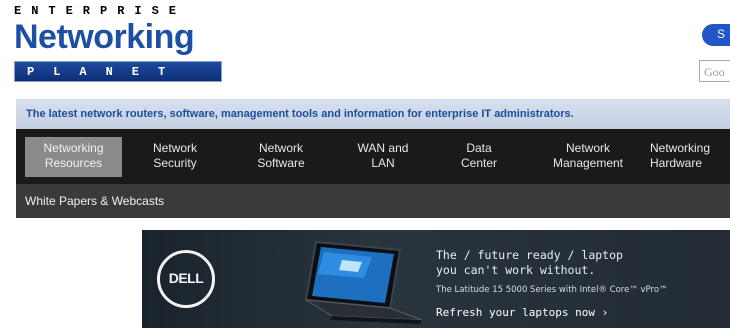 The height and width of the screenshot is (328, 730). I want to click on logo-enterprise-text: ENTERPRISE, so click(100, 11).